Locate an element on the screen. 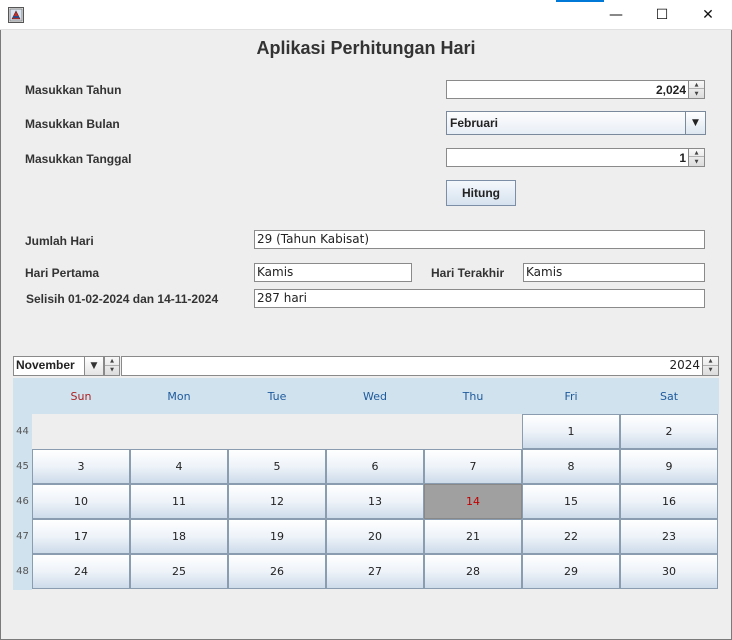 The width and height of the screenshot is (732, 640). calendar-day: 10 is located at coordinates (81, 501).